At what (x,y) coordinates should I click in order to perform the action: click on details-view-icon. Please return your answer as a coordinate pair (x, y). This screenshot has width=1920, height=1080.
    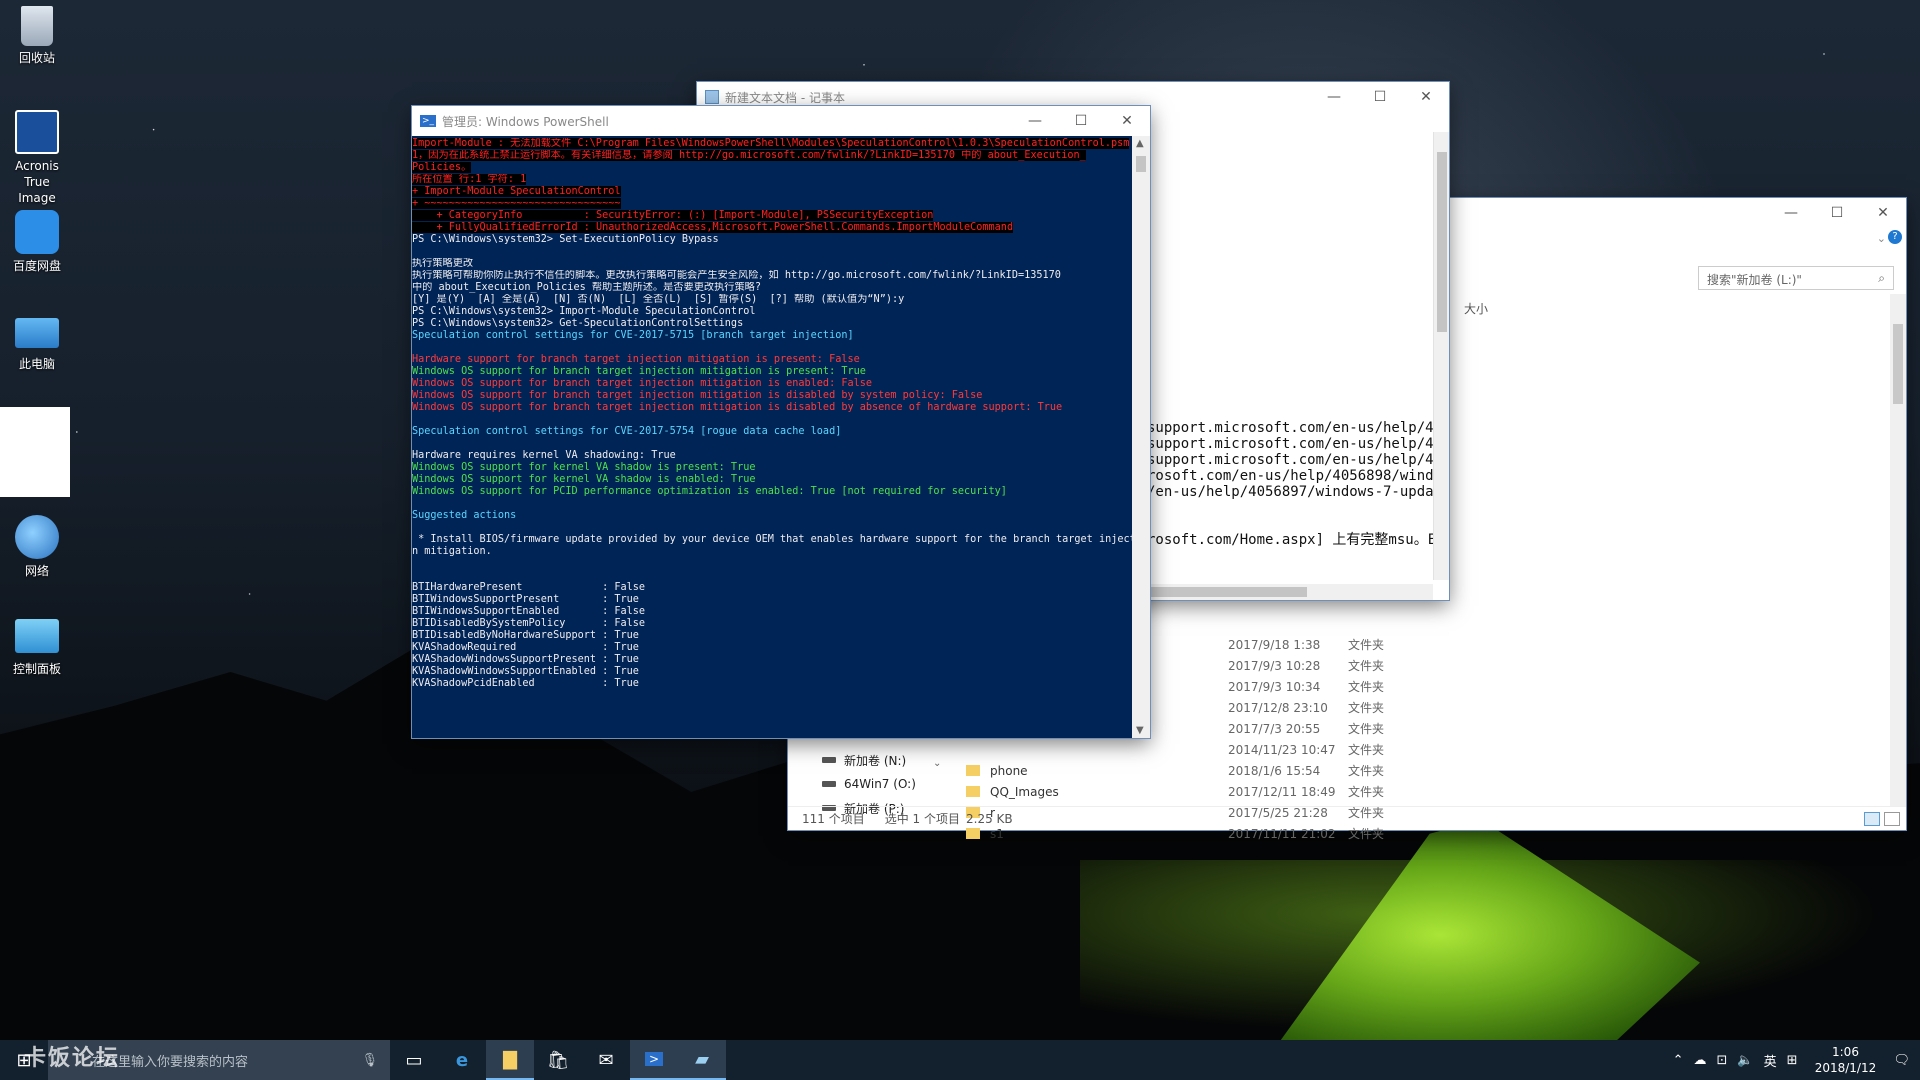
    Looking at the image, I should click on (1872, 818).